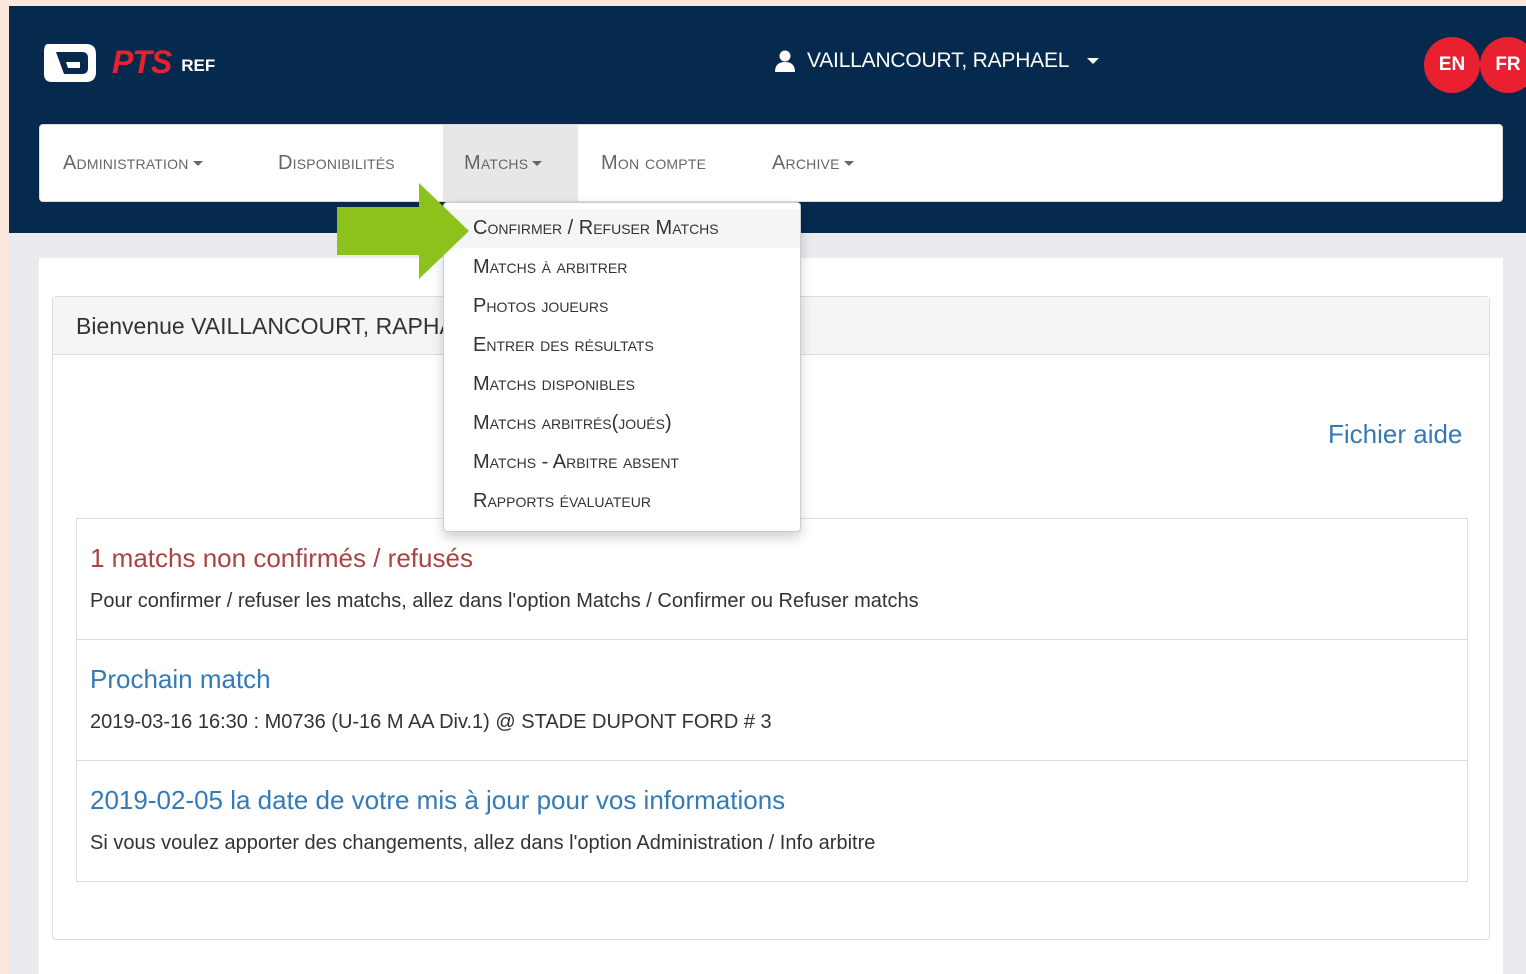 The image size is (1526, 974). What do you see at coordinates (403, 231) in the screenshot?
I see `green-arrow-icon` at bounding box center [403, 231].